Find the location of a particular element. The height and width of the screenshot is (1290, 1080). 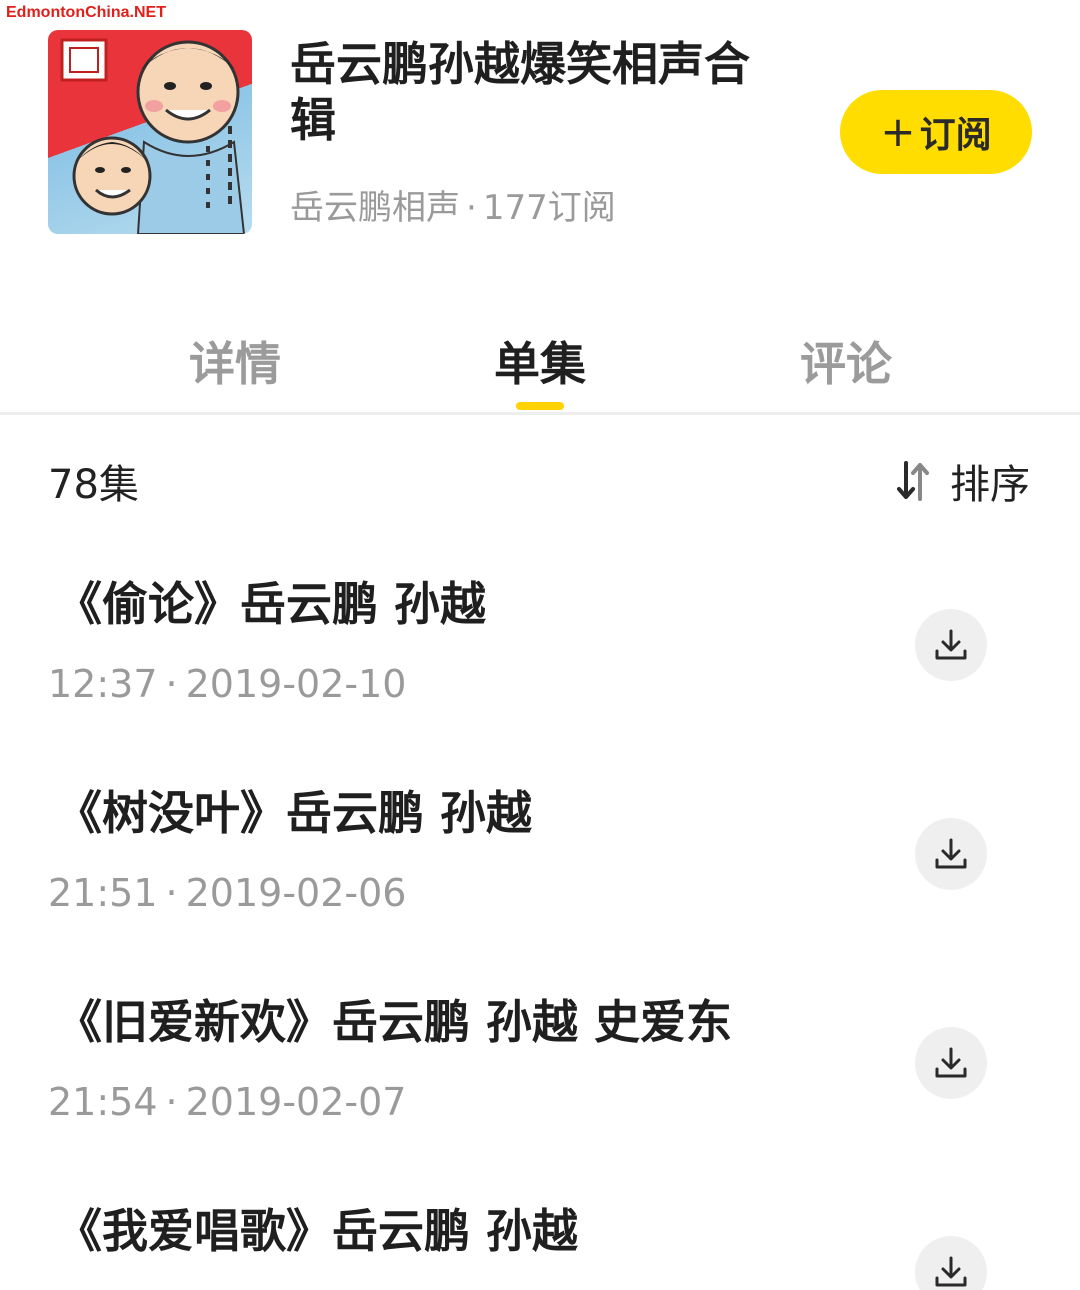

album-cover-image is located at coordinates (150, 132).